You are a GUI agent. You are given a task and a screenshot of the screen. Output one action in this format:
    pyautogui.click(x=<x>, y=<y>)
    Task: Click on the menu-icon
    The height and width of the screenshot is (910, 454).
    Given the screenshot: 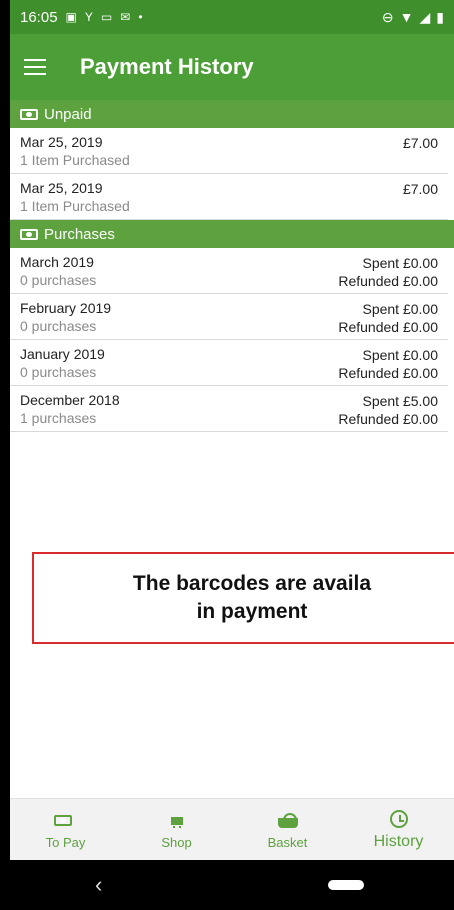 What is the action you would take?
    pyautogui.click(x=35, y=67)
    